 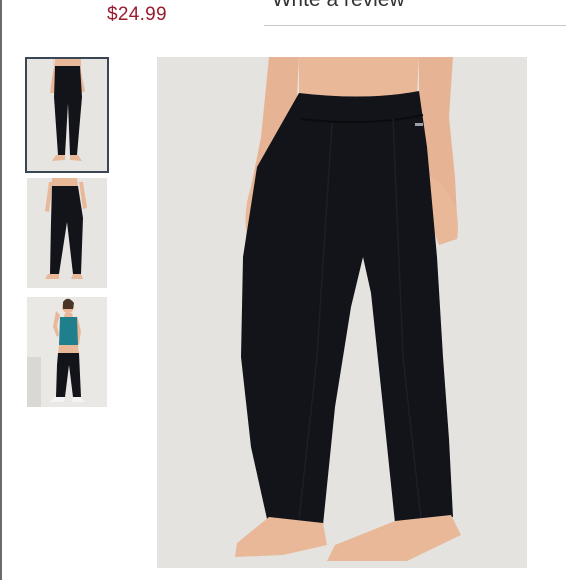 I want to click on write-review-link: Write a review, so click(x=338, y=6).